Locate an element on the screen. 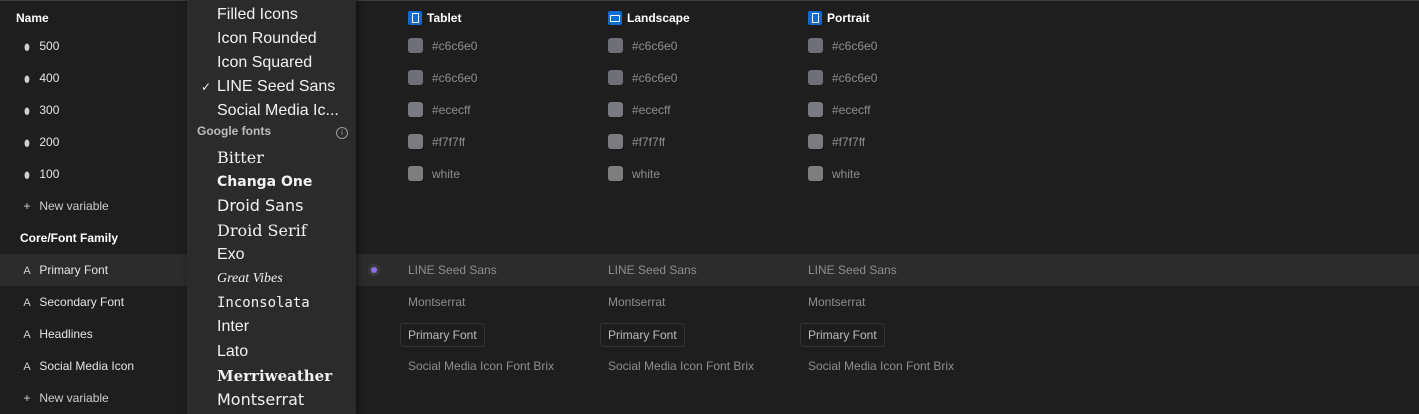 The height and width of the screenshot is (414, 1419). selected-radio-indicator is located at coordinates (374, 270).